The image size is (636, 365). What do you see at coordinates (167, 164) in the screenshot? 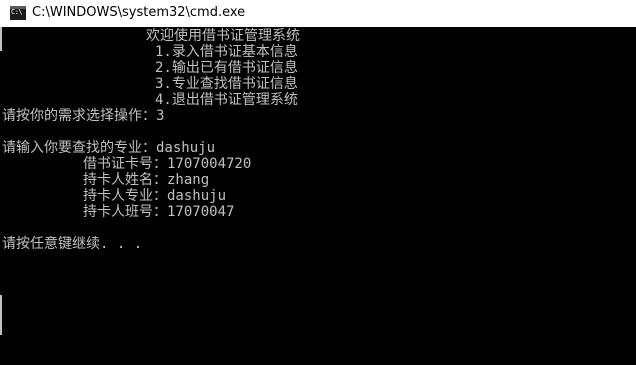
I see `card-number-line: 借书证卡号：1707004720` at bounding box center [167, 164].